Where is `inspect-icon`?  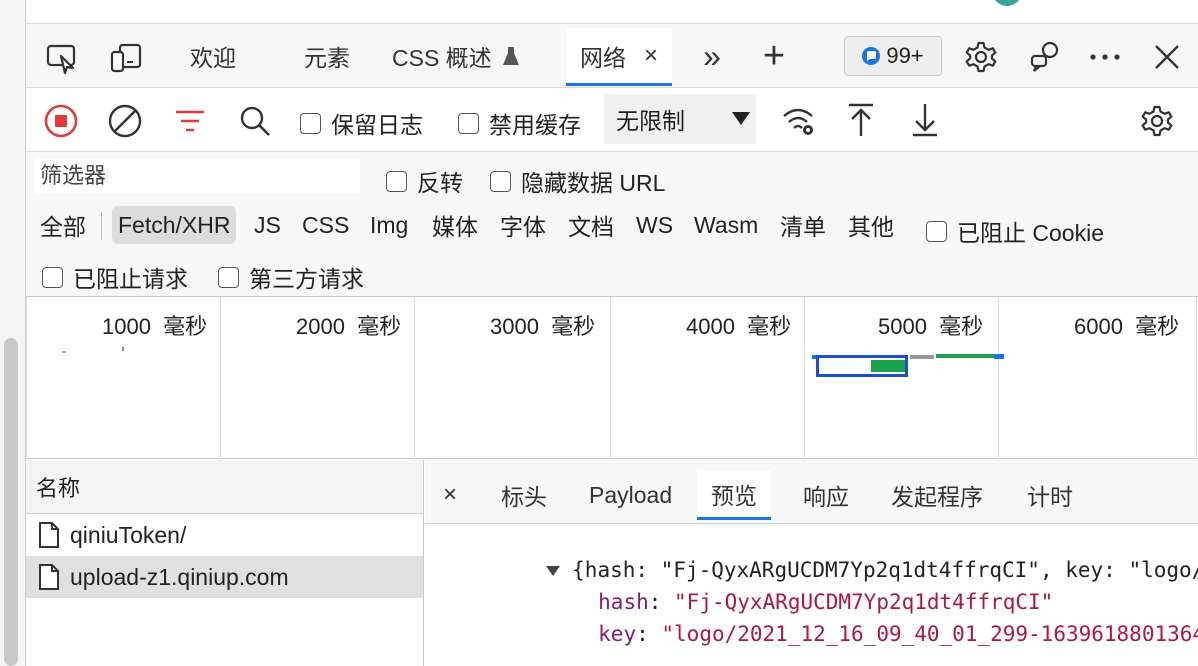 inspect-icon is located at coordinates (62, 58).